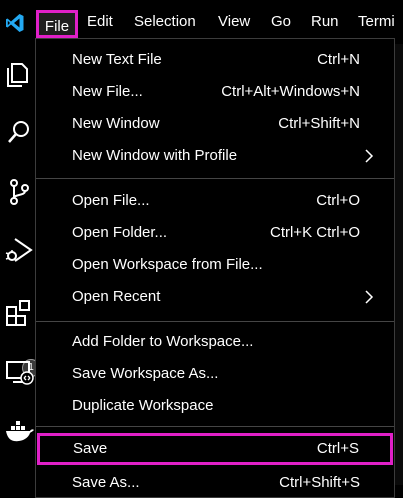 This screenshot has height=498, width=403. Describe the element at coordinates (19, 250) in the screenshot. I see `run-debug-icon` at that location.